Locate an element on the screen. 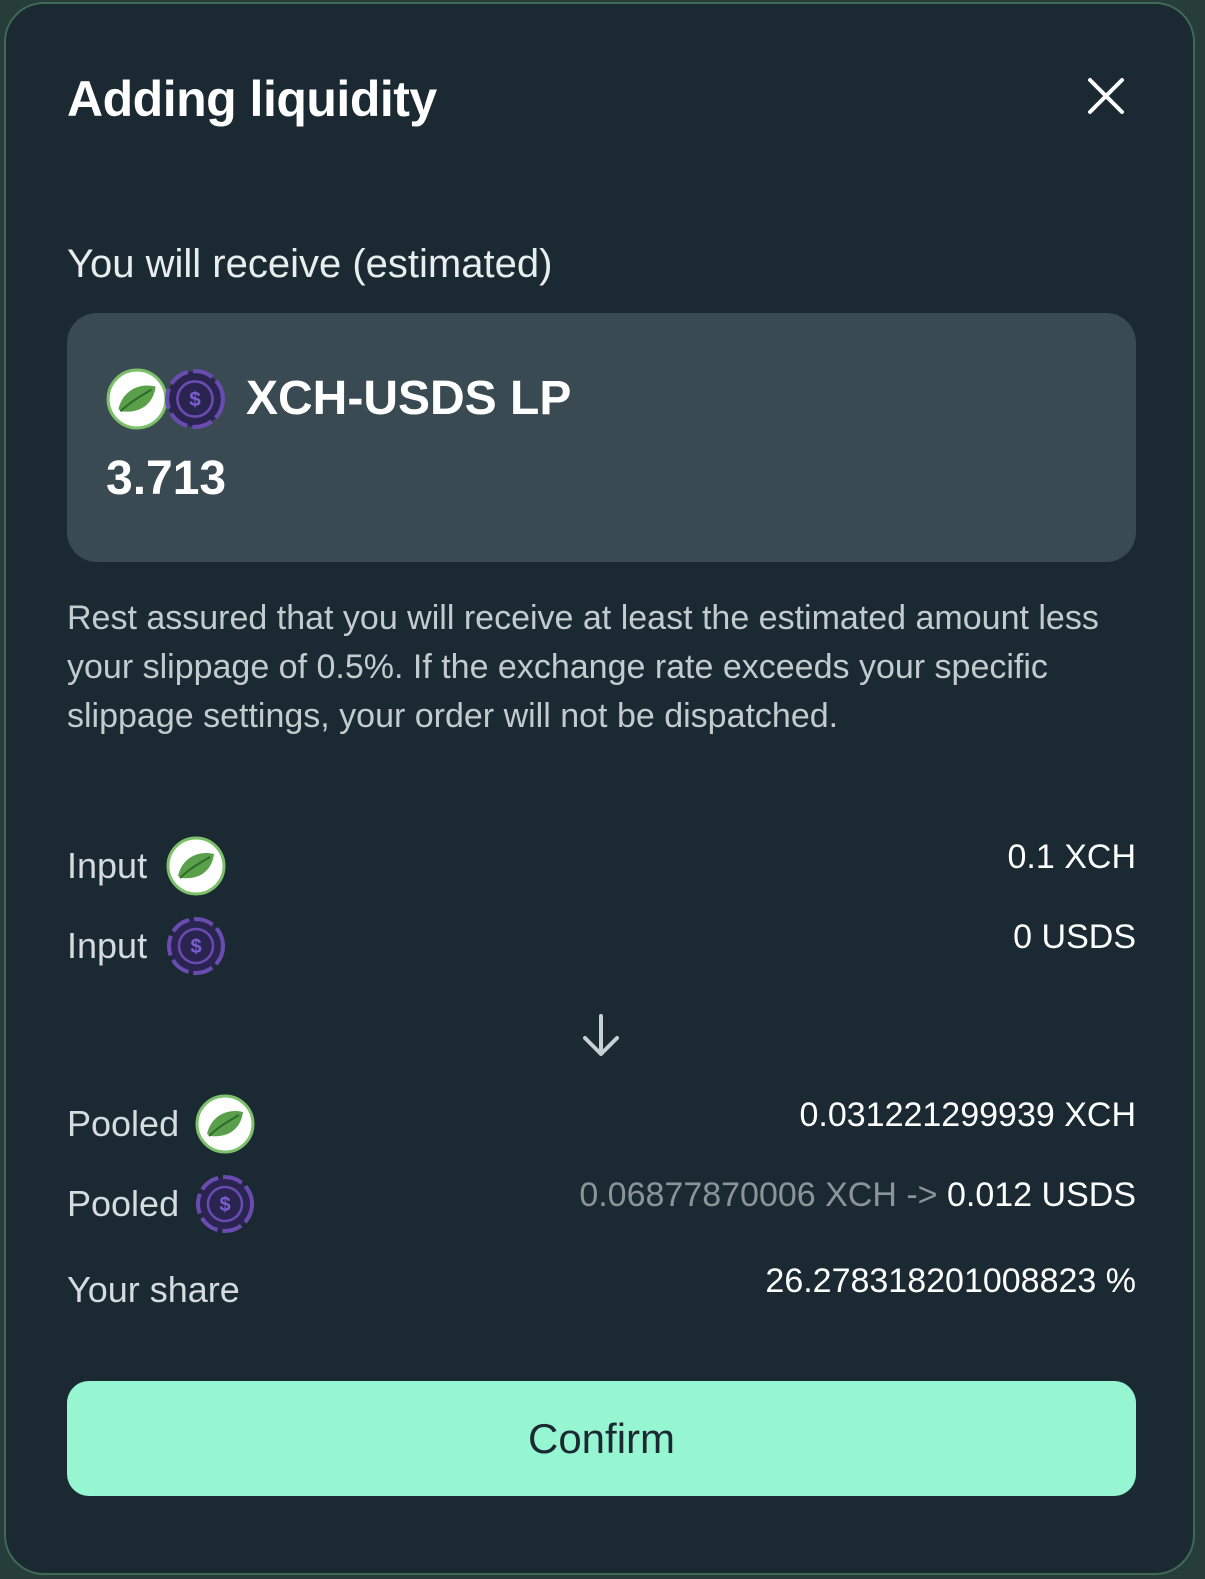 The image size is (1205, 1579). close-button is located at coordinates (1106, 96).